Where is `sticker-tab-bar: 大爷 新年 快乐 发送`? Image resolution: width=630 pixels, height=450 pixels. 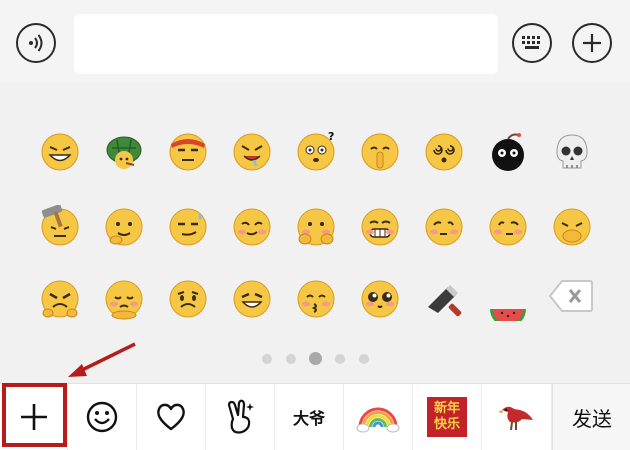 sticker-tab-bar: 大爷 新年 快乐 发送 is located at coordinates (315, 416).